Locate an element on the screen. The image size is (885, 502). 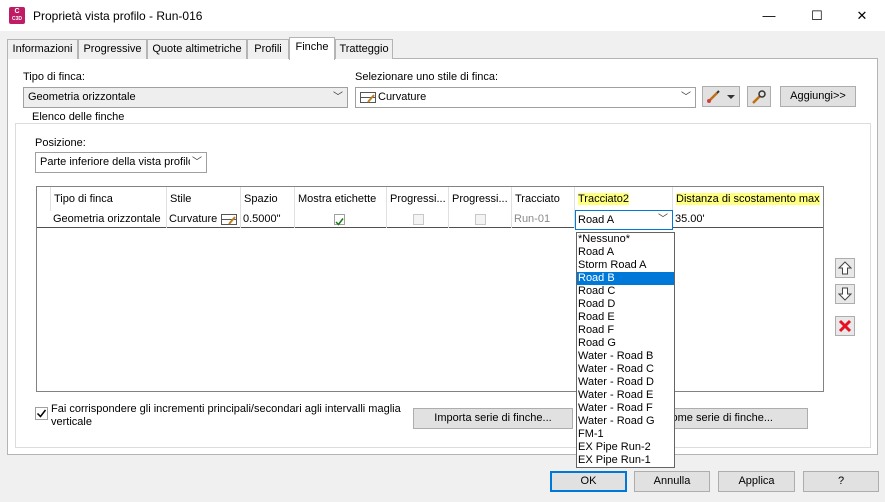
tab-progressive: Progressive is located at coordinates (112, 49).